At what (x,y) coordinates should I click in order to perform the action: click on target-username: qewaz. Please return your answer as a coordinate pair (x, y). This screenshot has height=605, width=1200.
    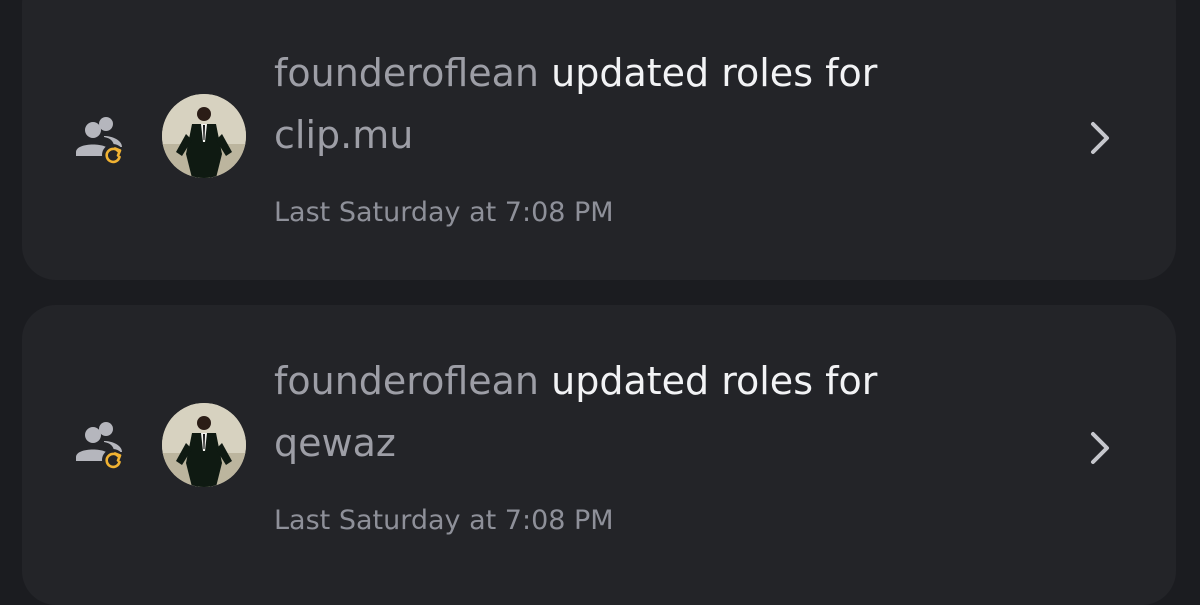
    Looking at the image, I should click on (335, 443).